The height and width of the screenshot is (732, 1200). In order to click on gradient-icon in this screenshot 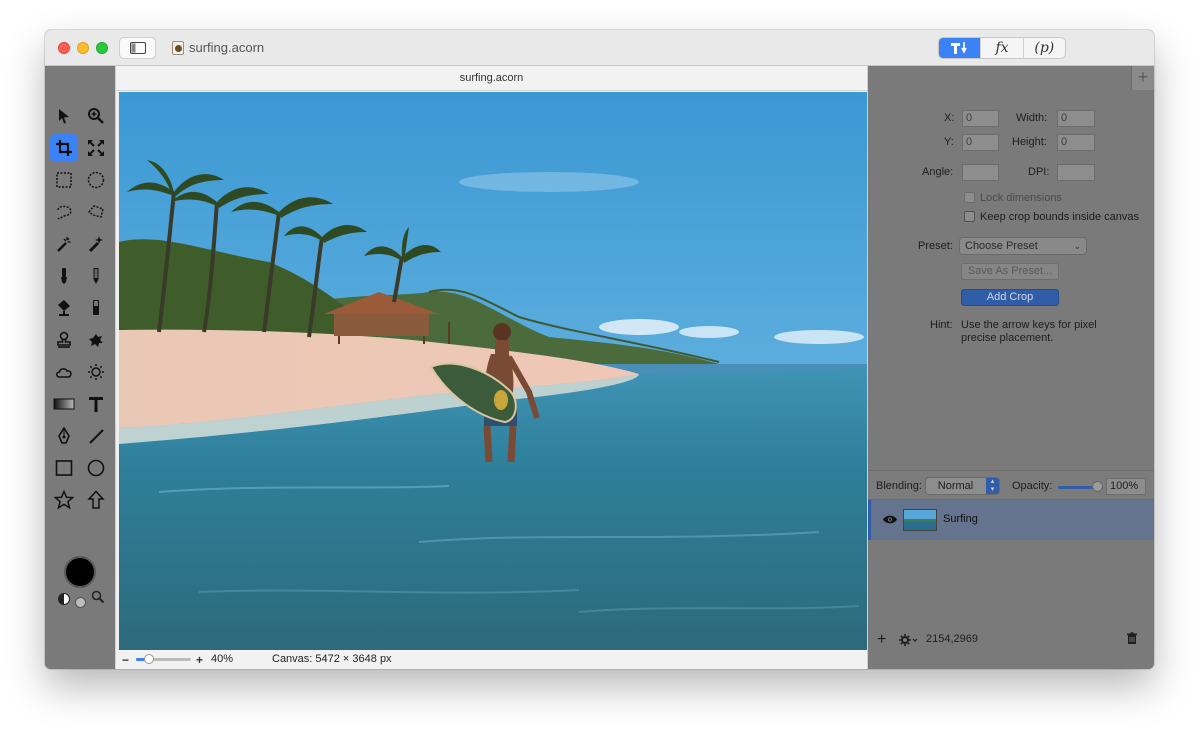, I will do `click(64, 404)`.